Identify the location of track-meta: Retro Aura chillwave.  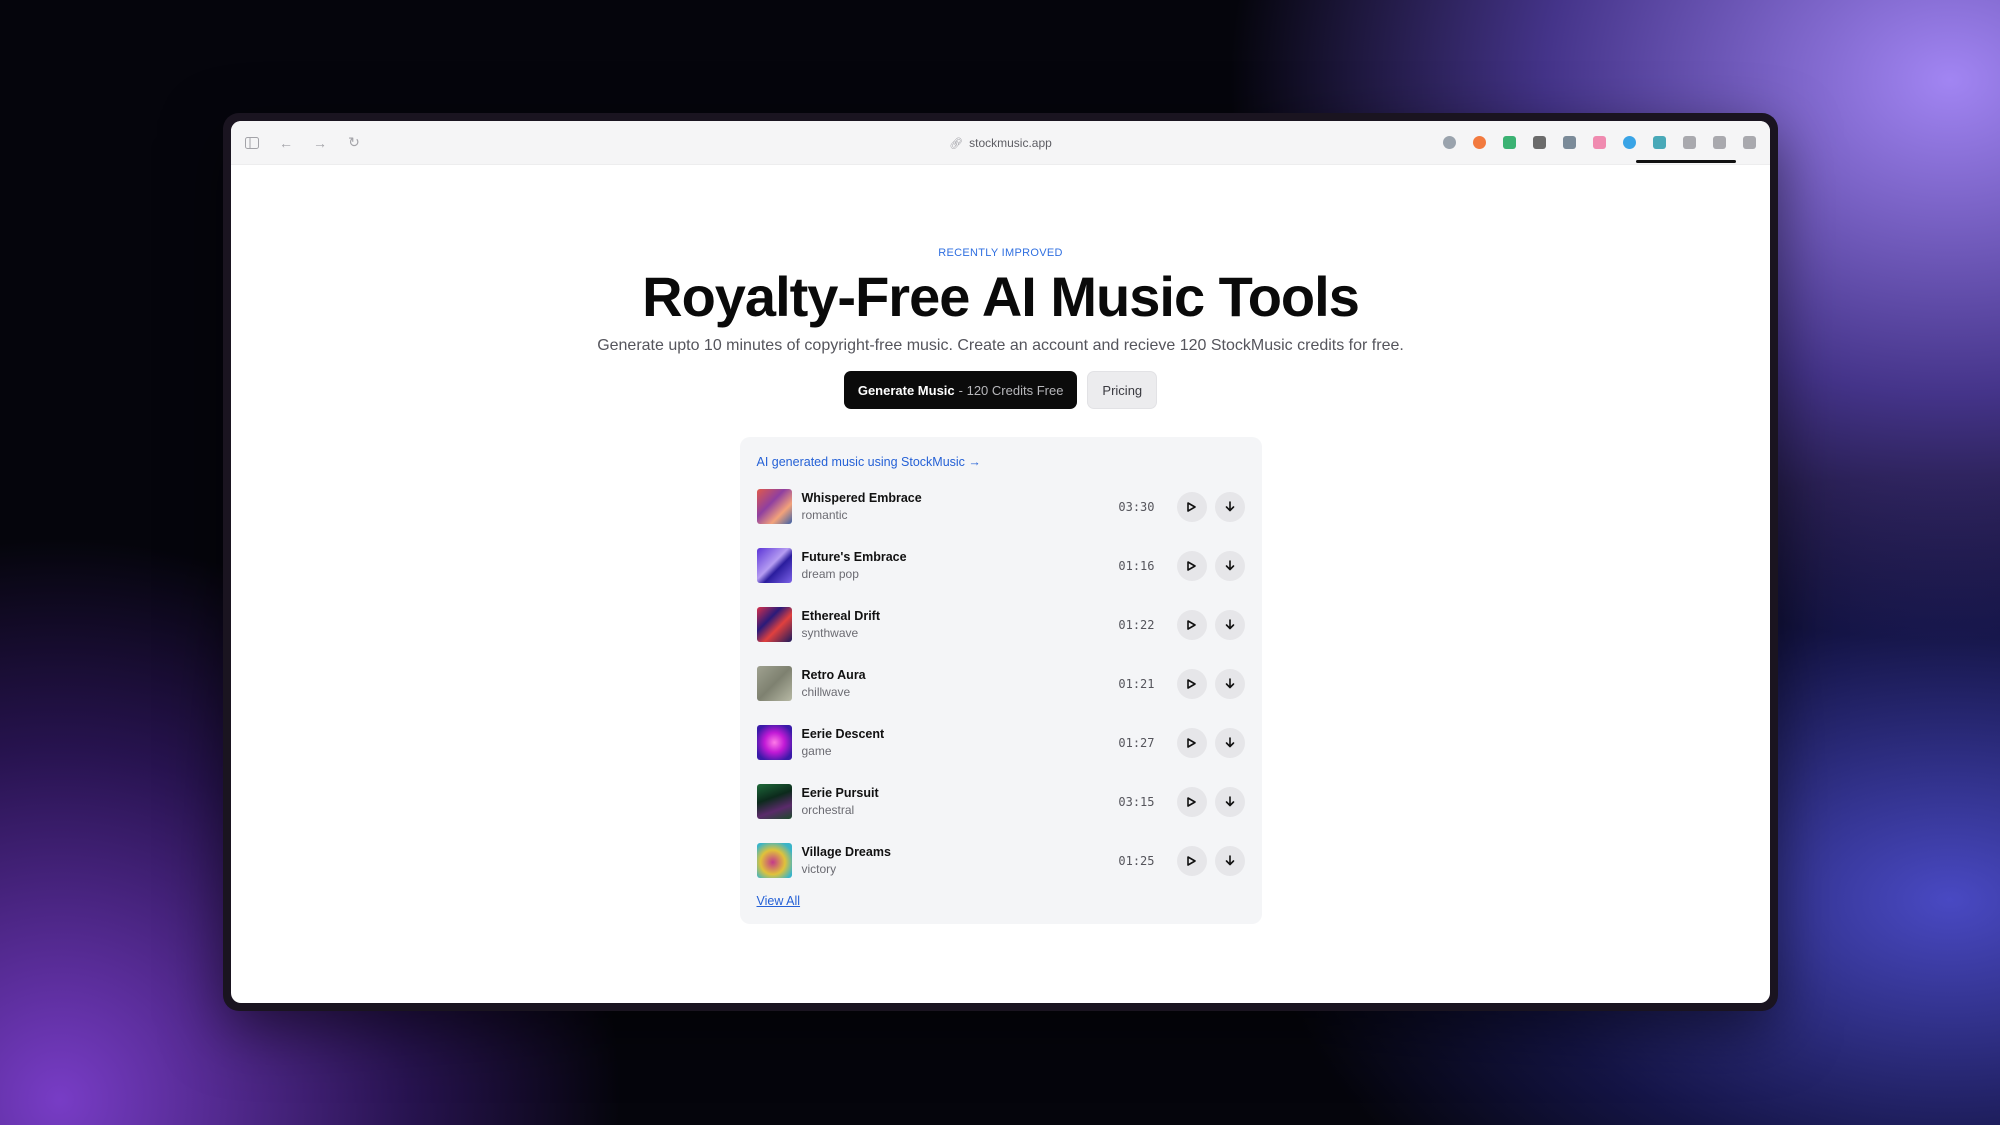
(960, 683).